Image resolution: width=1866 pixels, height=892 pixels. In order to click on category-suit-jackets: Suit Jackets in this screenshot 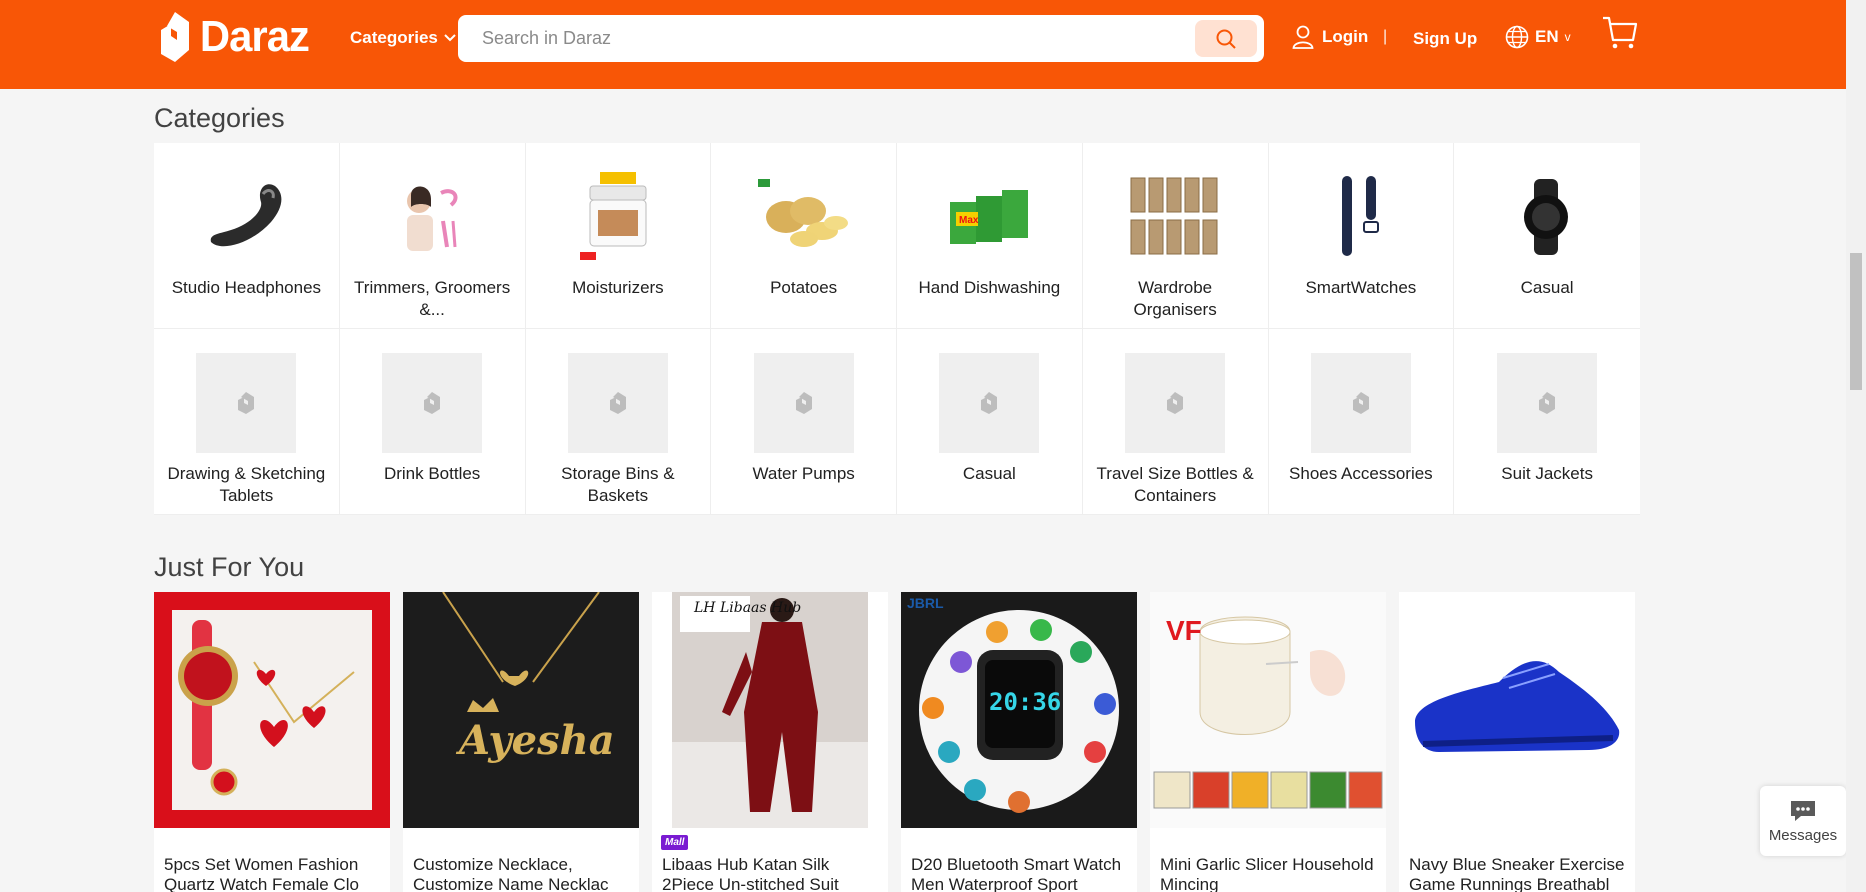, I will do `click(1547, 422)`.